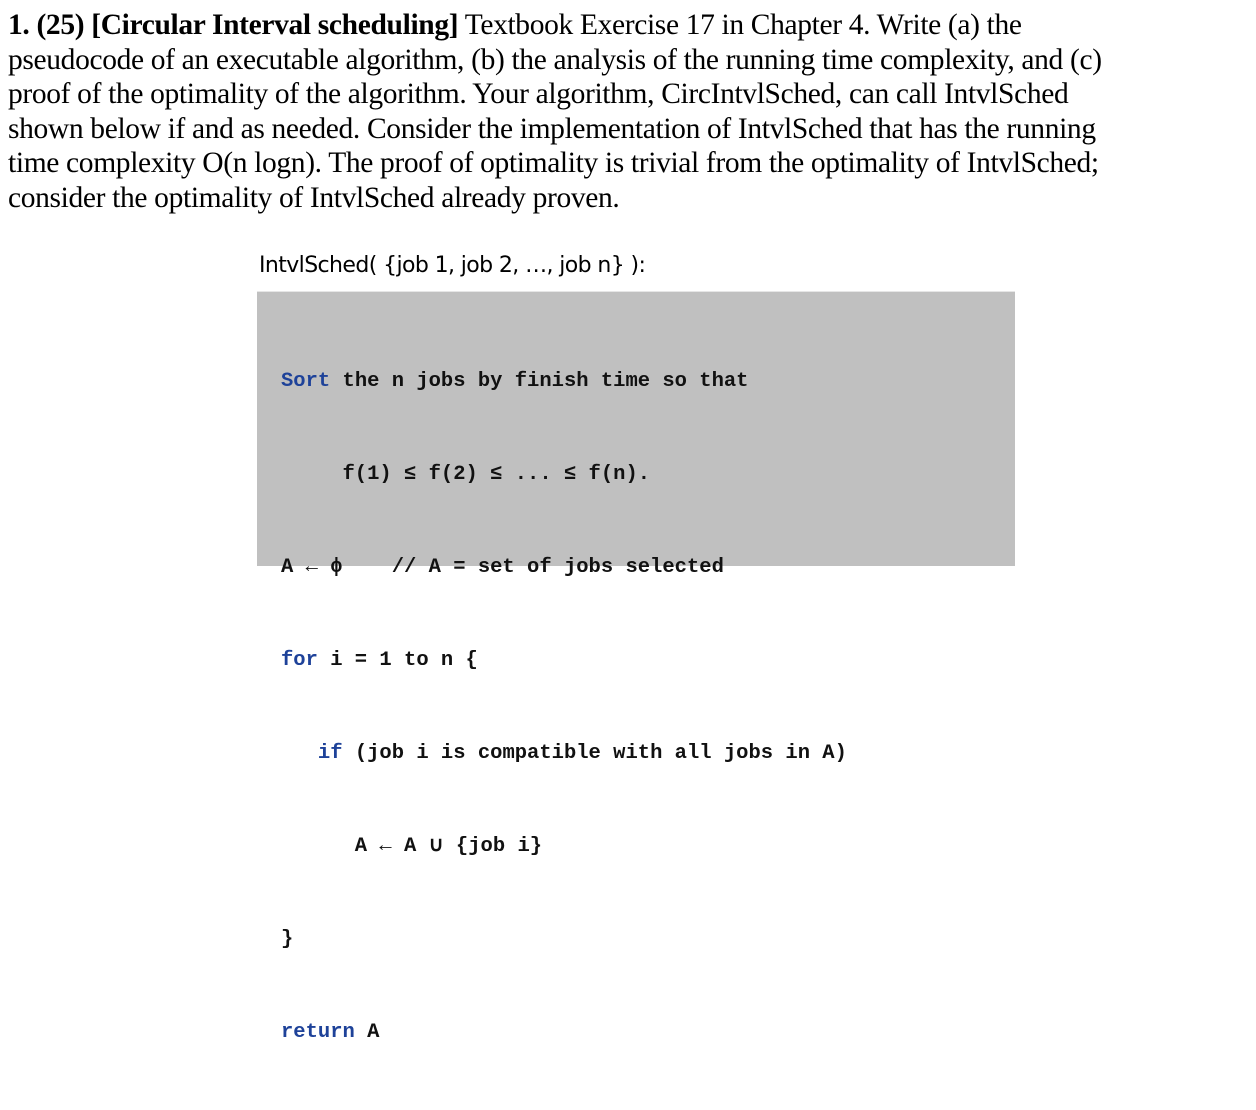 The height and width of the screenshot is (1110, 1256). What do you see at coordinates (233, 25) in the screenshot?
I see `problem-heading: 1. (25) [Circular Interval scheduling]` at bounding box center [233, 25].